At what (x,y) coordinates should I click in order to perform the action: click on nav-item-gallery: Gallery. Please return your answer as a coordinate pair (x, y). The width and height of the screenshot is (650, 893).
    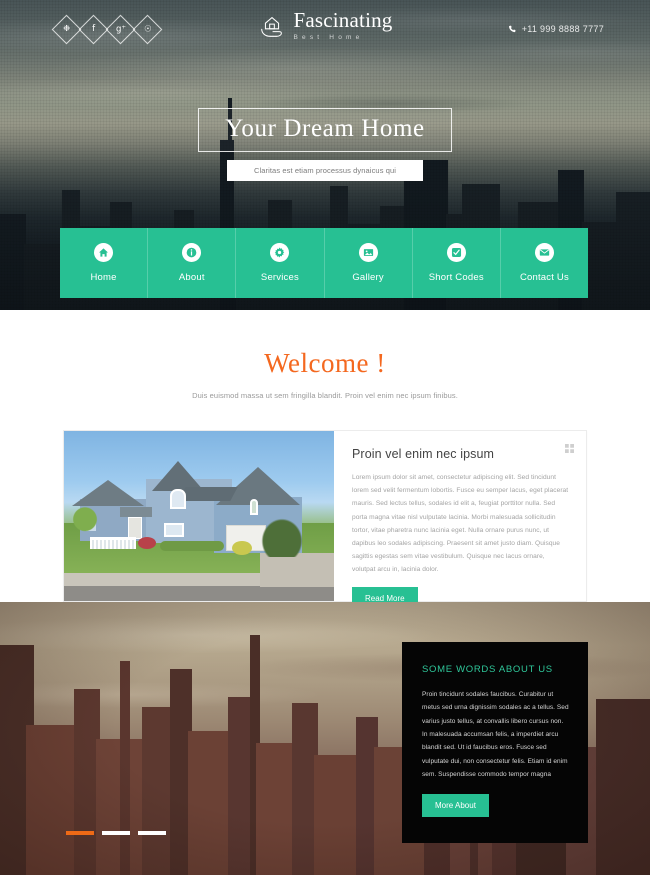
    Looking at the image, I should click on (369, 263).